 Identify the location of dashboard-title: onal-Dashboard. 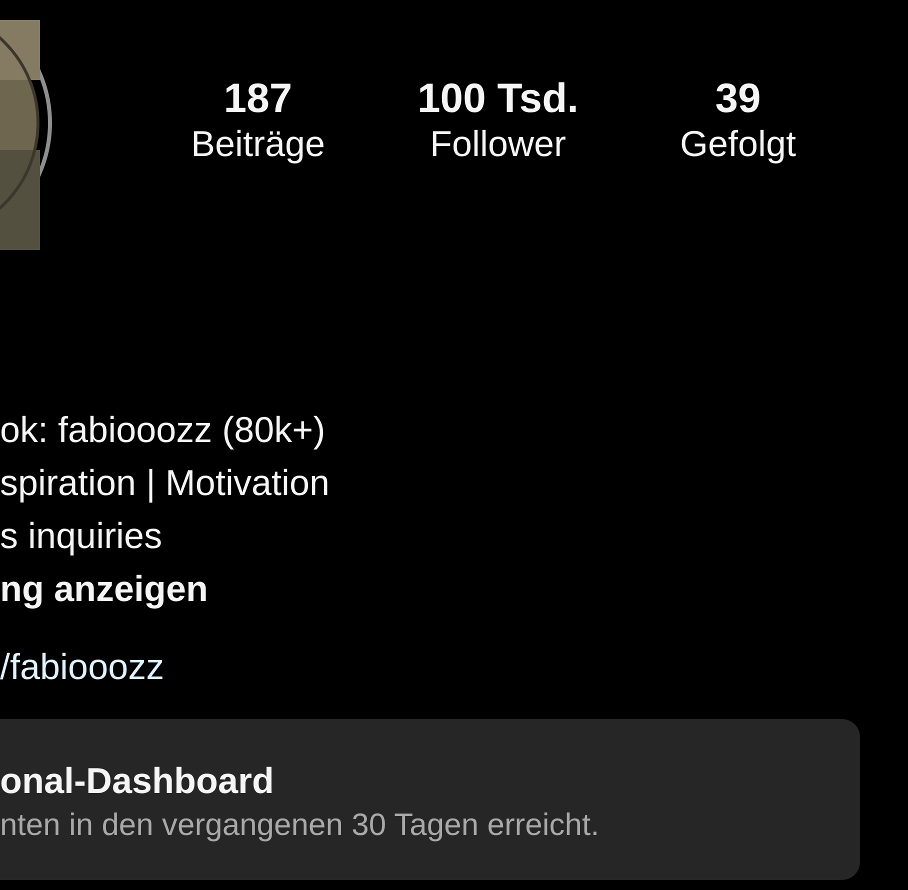
(137, 781).